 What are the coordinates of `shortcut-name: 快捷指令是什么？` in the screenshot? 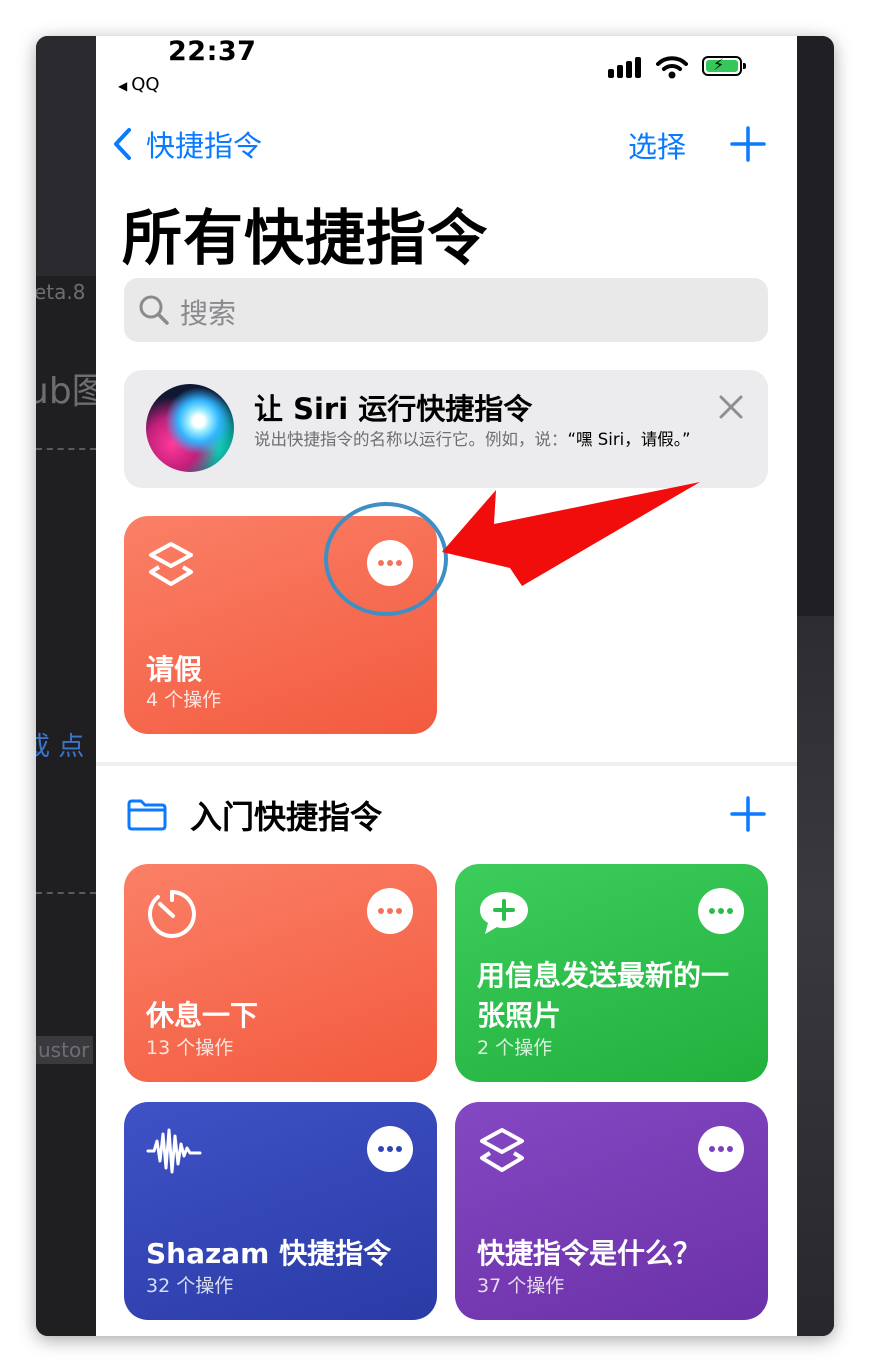 It's located at (589, 1253).